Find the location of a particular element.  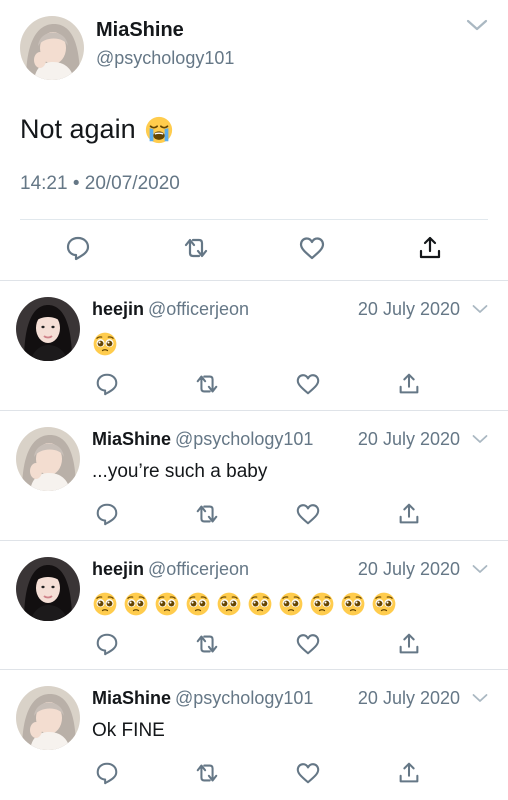

loudly-crying-face-icon is located at coordinates (159, 130).